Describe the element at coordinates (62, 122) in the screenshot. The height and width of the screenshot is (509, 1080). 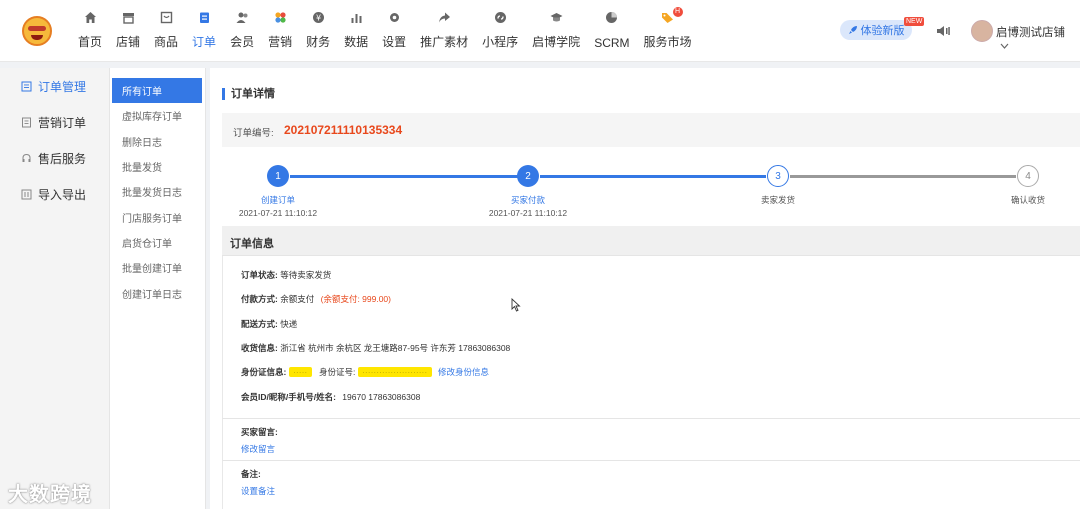
I see `sidebar-item-label: 营销订单` at that location.